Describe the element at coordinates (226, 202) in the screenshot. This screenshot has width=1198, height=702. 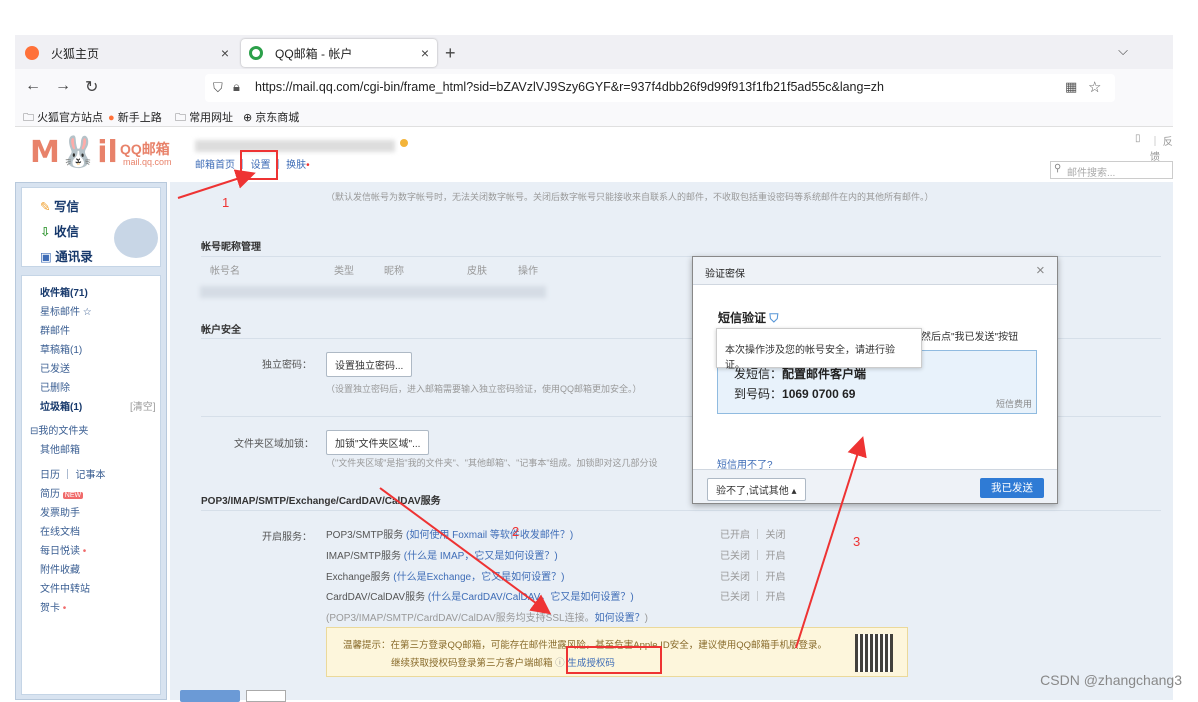
I see `annotation-number: 1` at that location.